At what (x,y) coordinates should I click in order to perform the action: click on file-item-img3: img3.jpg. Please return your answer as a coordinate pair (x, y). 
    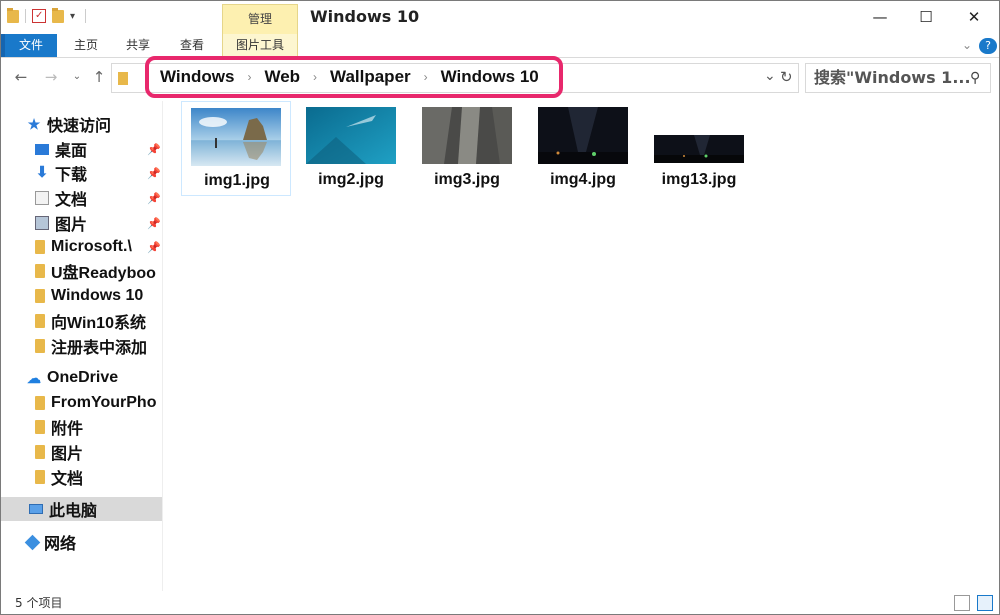
    Looking at the image, I should click on (467, 148).